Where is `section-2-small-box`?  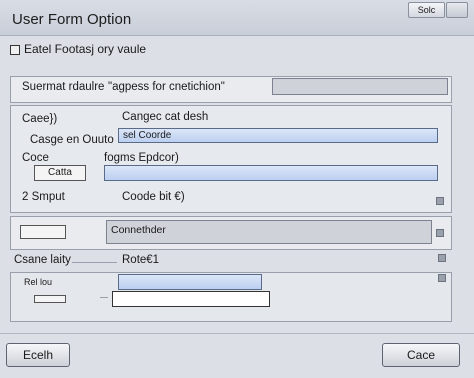
section-2-small-box is located at coordinates (43, 232).